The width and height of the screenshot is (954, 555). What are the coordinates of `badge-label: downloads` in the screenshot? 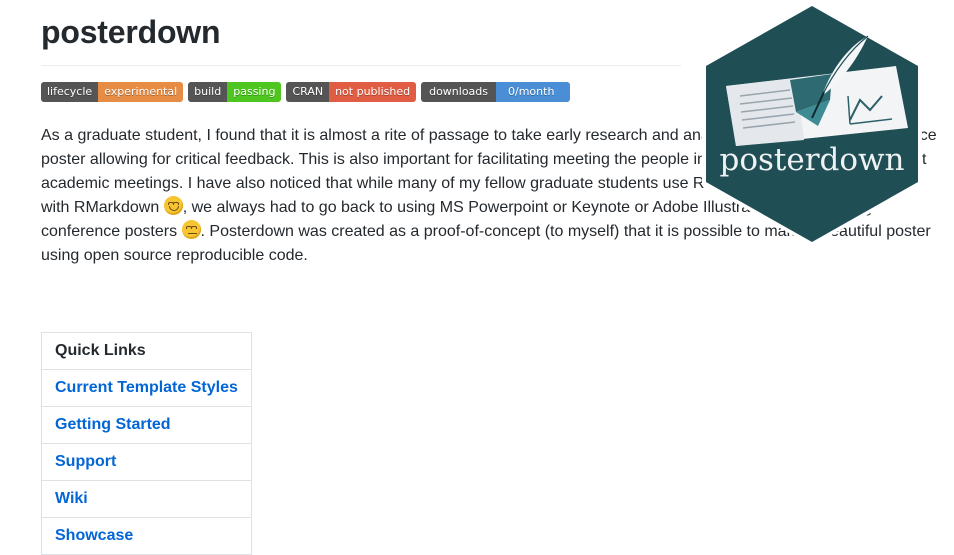 It's located at (459, 92).